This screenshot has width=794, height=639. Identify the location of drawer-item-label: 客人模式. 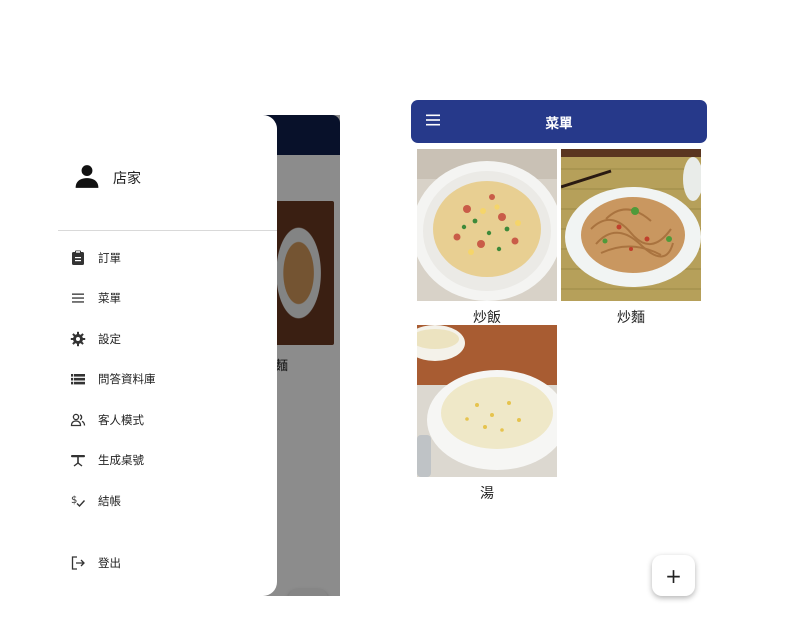
(121, 420).